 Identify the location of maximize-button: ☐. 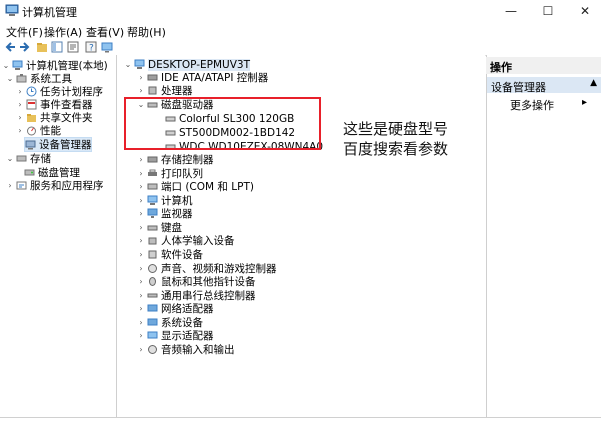
(548, 11).